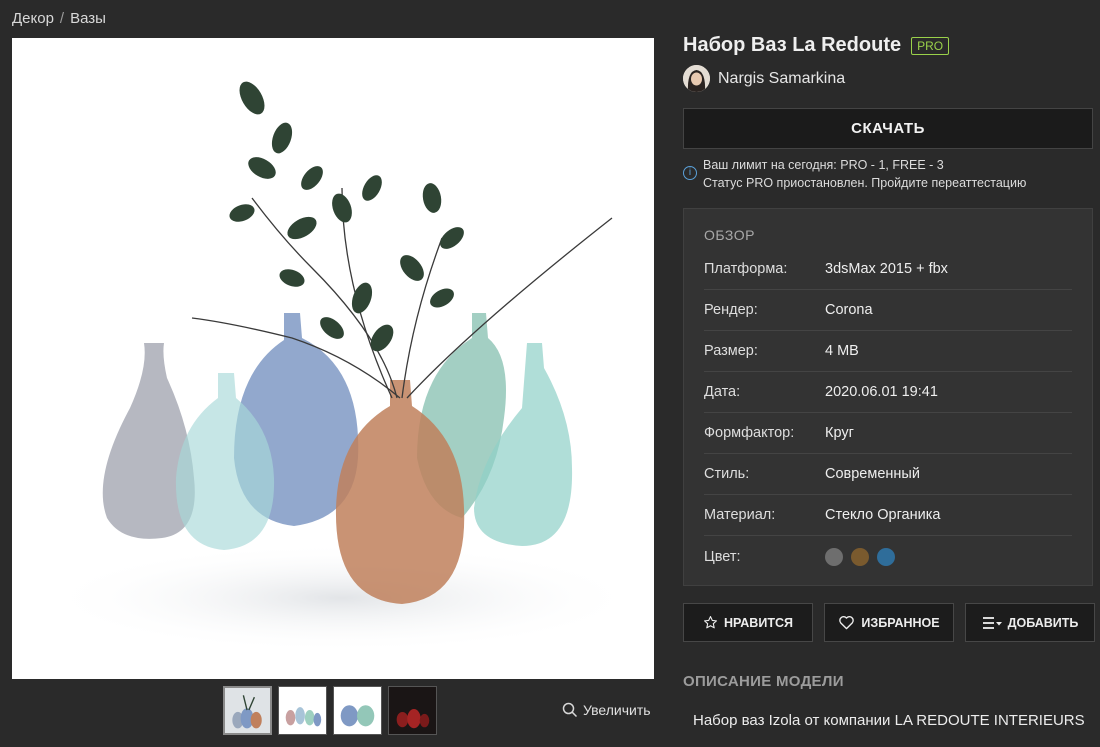 The width and height of the screenshot is (1100, 747). I want to click on overview-value: Современный, so click(872, 474).